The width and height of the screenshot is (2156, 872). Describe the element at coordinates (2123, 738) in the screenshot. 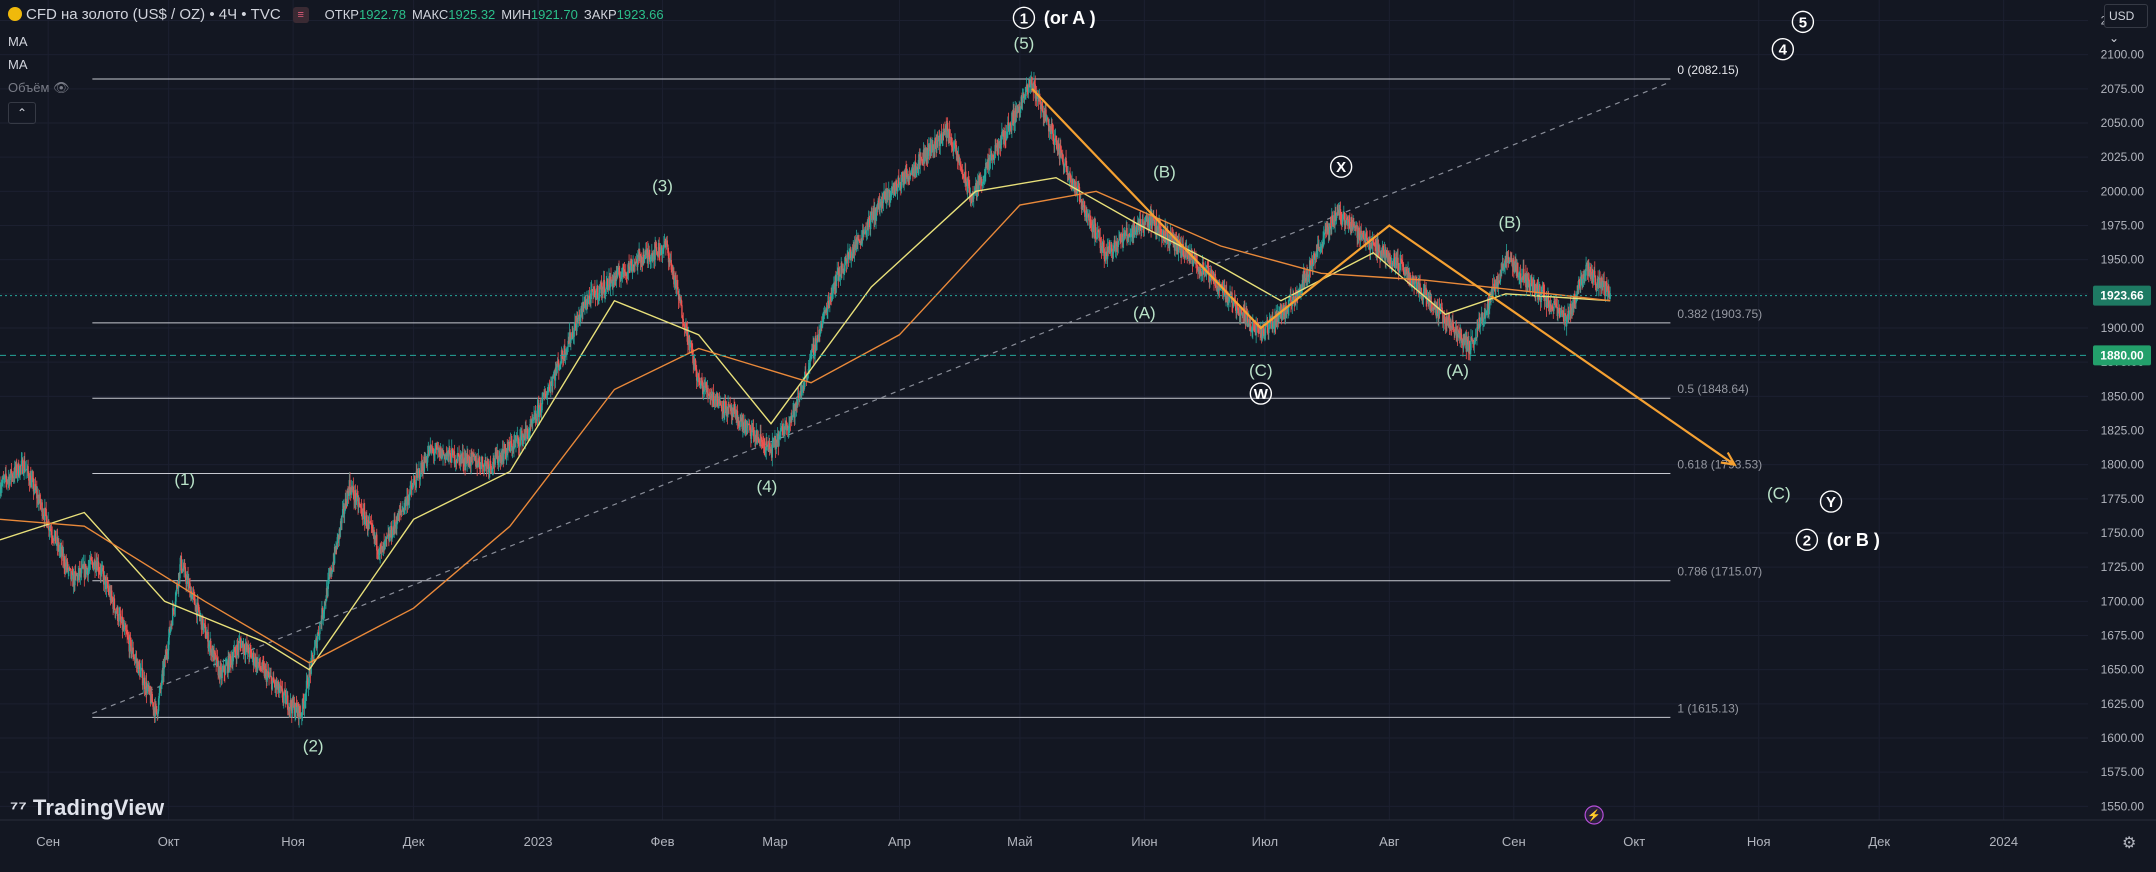

I see `price-tick: 1600.00` at that location.